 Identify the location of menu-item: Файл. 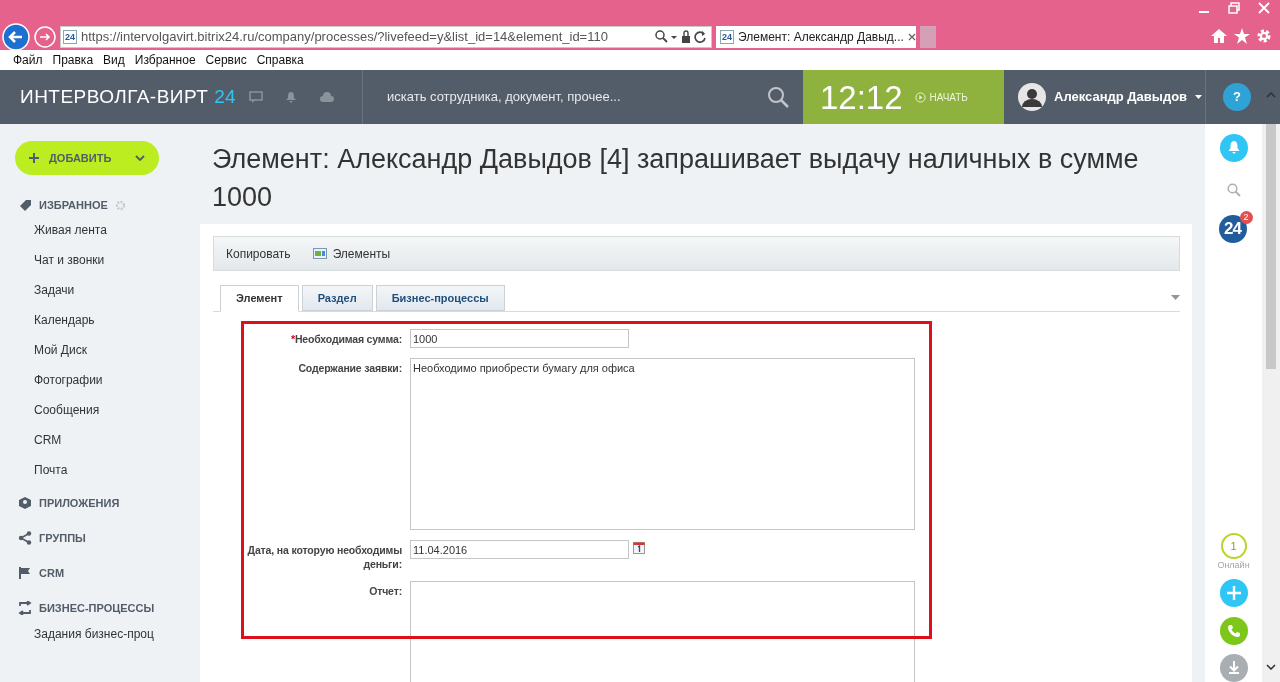
(28, 60).